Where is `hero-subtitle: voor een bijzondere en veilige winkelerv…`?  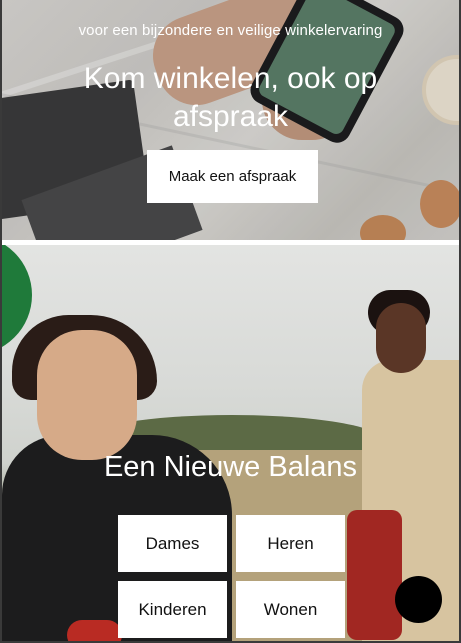 hero-subtitle: voor een bijzondere en veilige winkelerv… is located at coordinates (230, 30).